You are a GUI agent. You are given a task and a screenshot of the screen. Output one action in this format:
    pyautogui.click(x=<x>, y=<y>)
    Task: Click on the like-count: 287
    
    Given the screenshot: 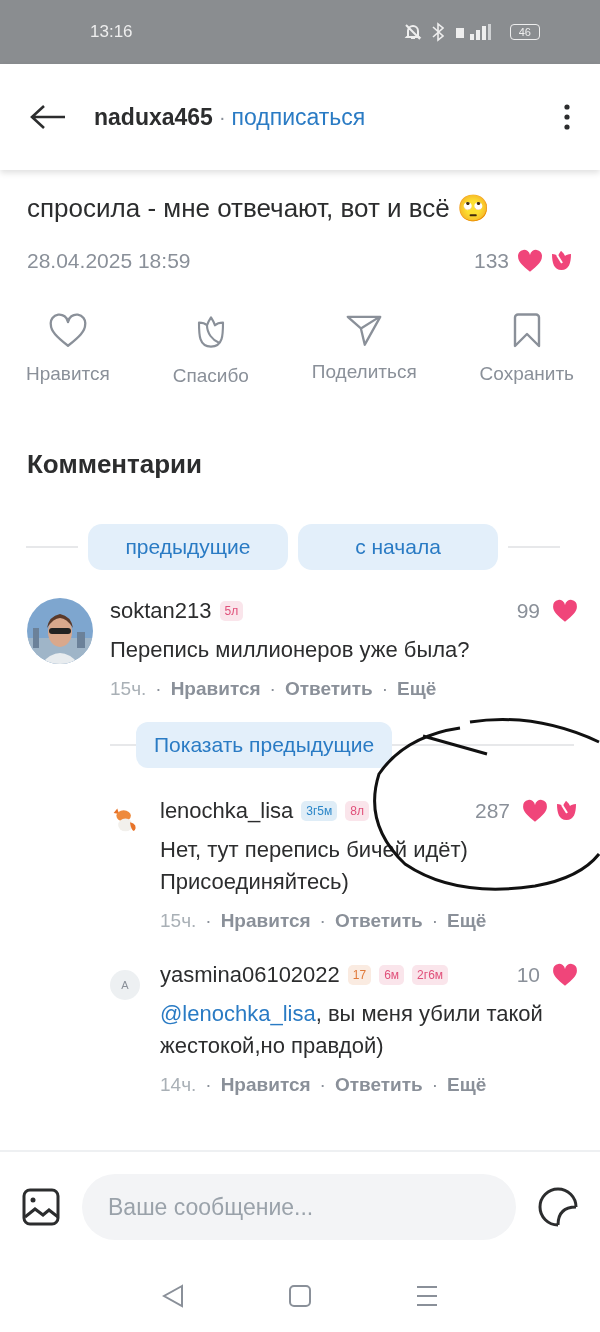 What is the action you would take?
    pyautogui.click(x=492, y=811)
    